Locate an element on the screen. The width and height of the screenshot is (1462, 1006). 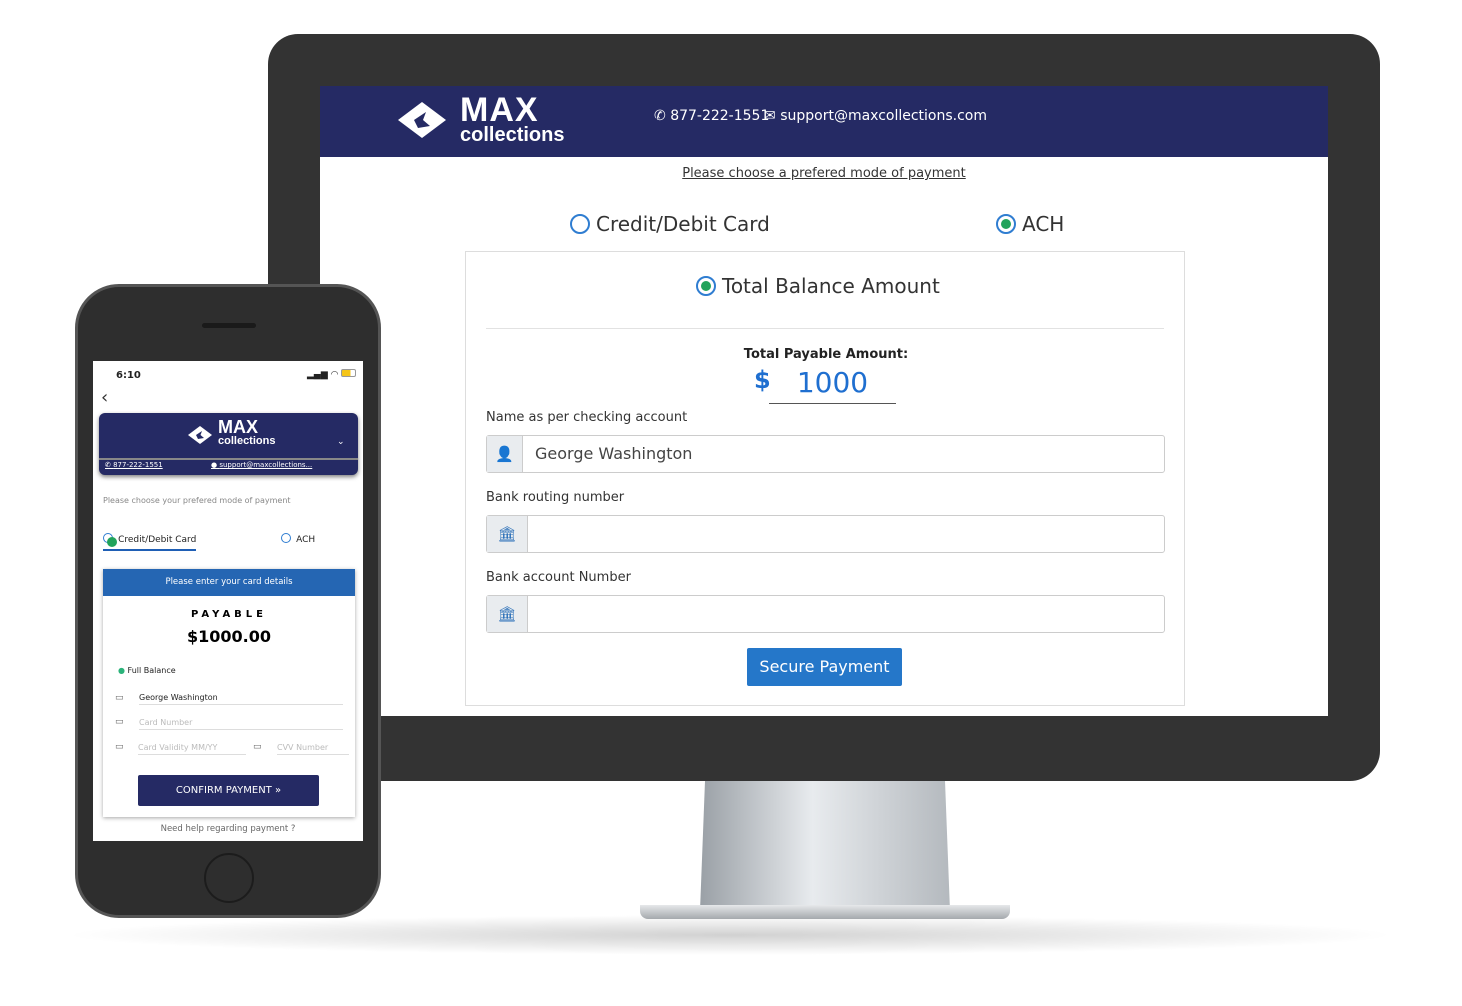
cvv-input: CVV Number is located at coordinates (313, 749).